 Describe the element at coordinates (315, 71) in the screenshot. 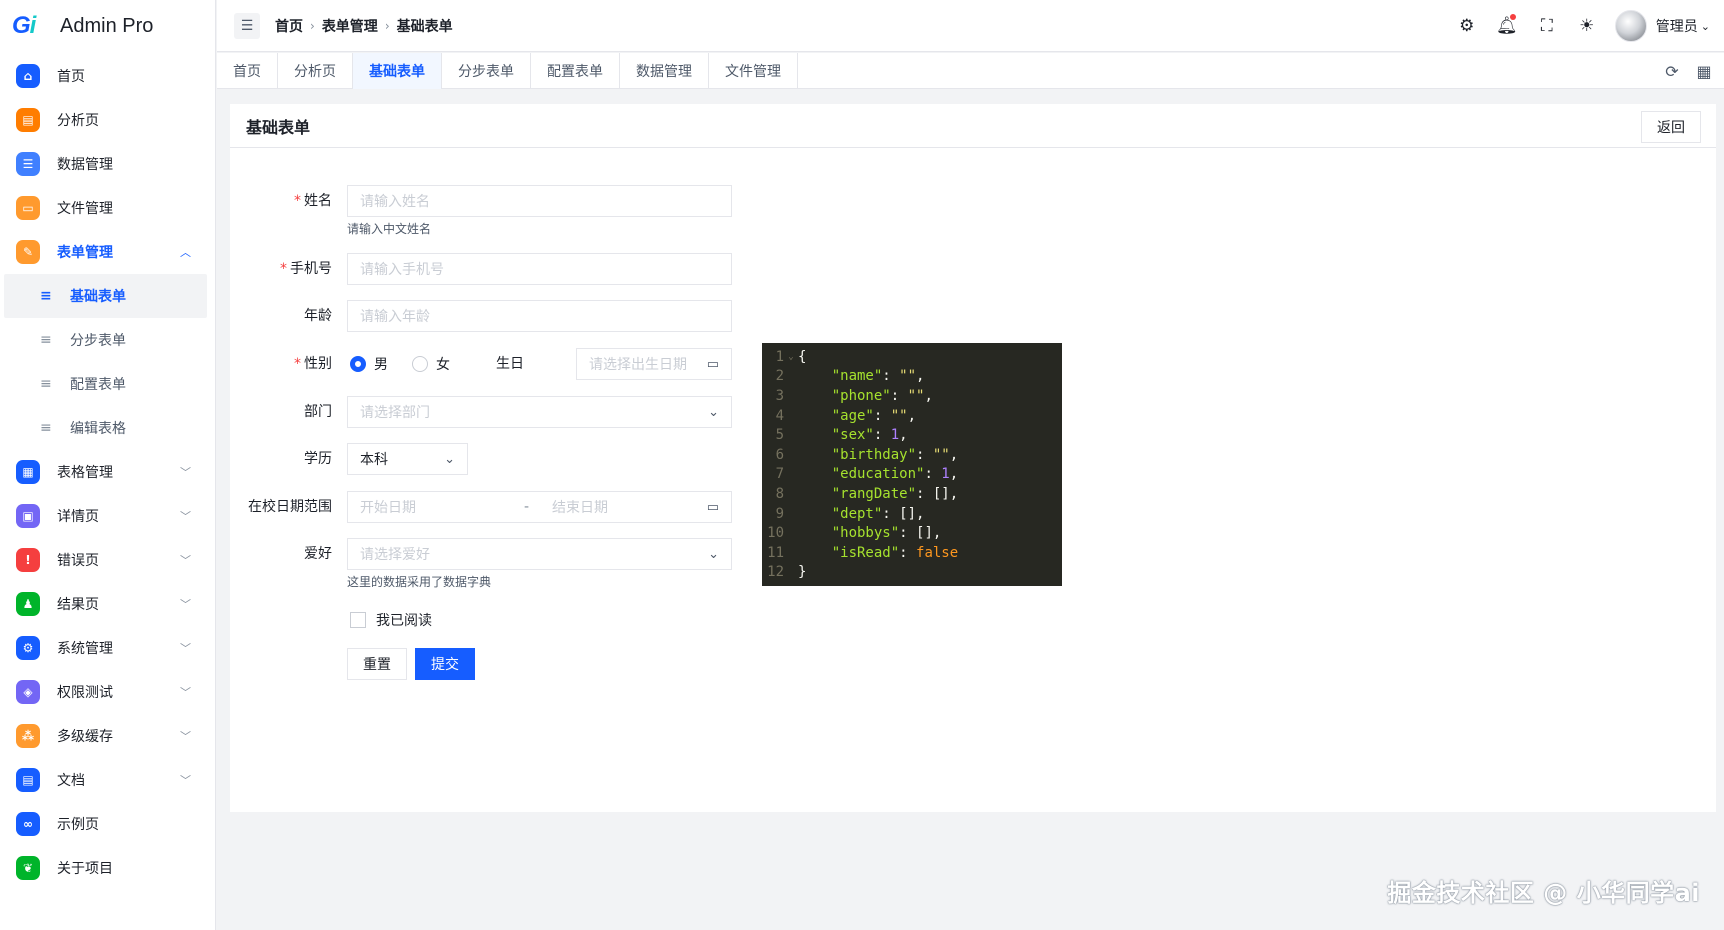

I see `tab-1: 分析页` at that location.